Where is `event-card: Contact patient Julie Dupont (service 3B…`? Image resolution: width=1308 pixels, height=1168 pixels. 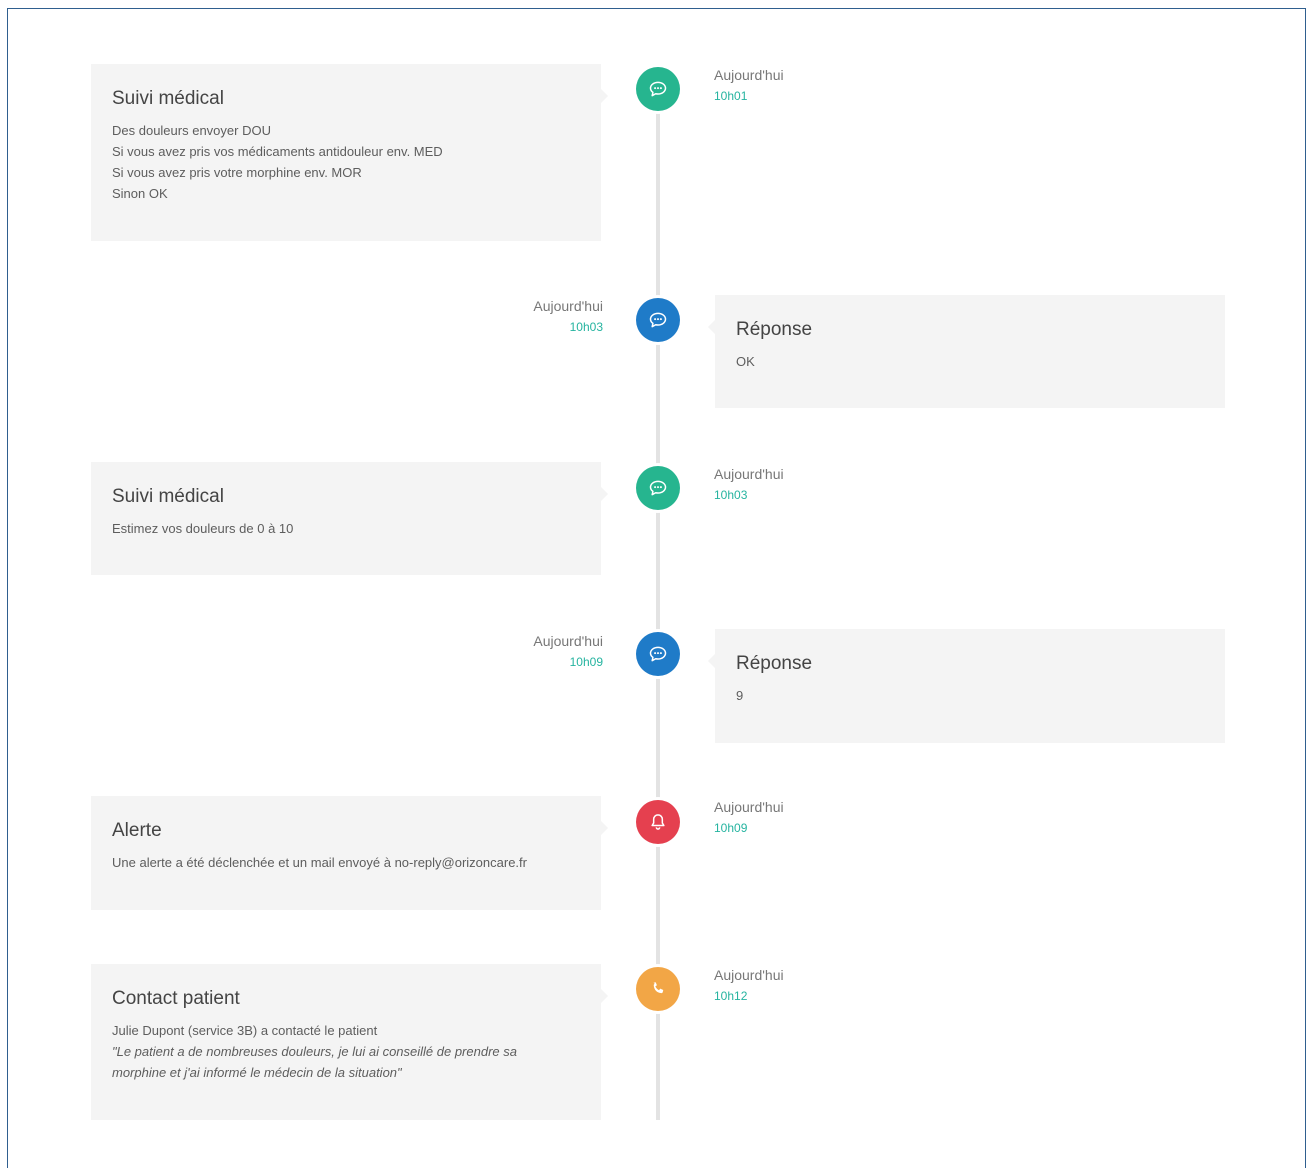
event-card: Contact patient Julie Dupont (service 3B… is located at coordinates (349, 1042).